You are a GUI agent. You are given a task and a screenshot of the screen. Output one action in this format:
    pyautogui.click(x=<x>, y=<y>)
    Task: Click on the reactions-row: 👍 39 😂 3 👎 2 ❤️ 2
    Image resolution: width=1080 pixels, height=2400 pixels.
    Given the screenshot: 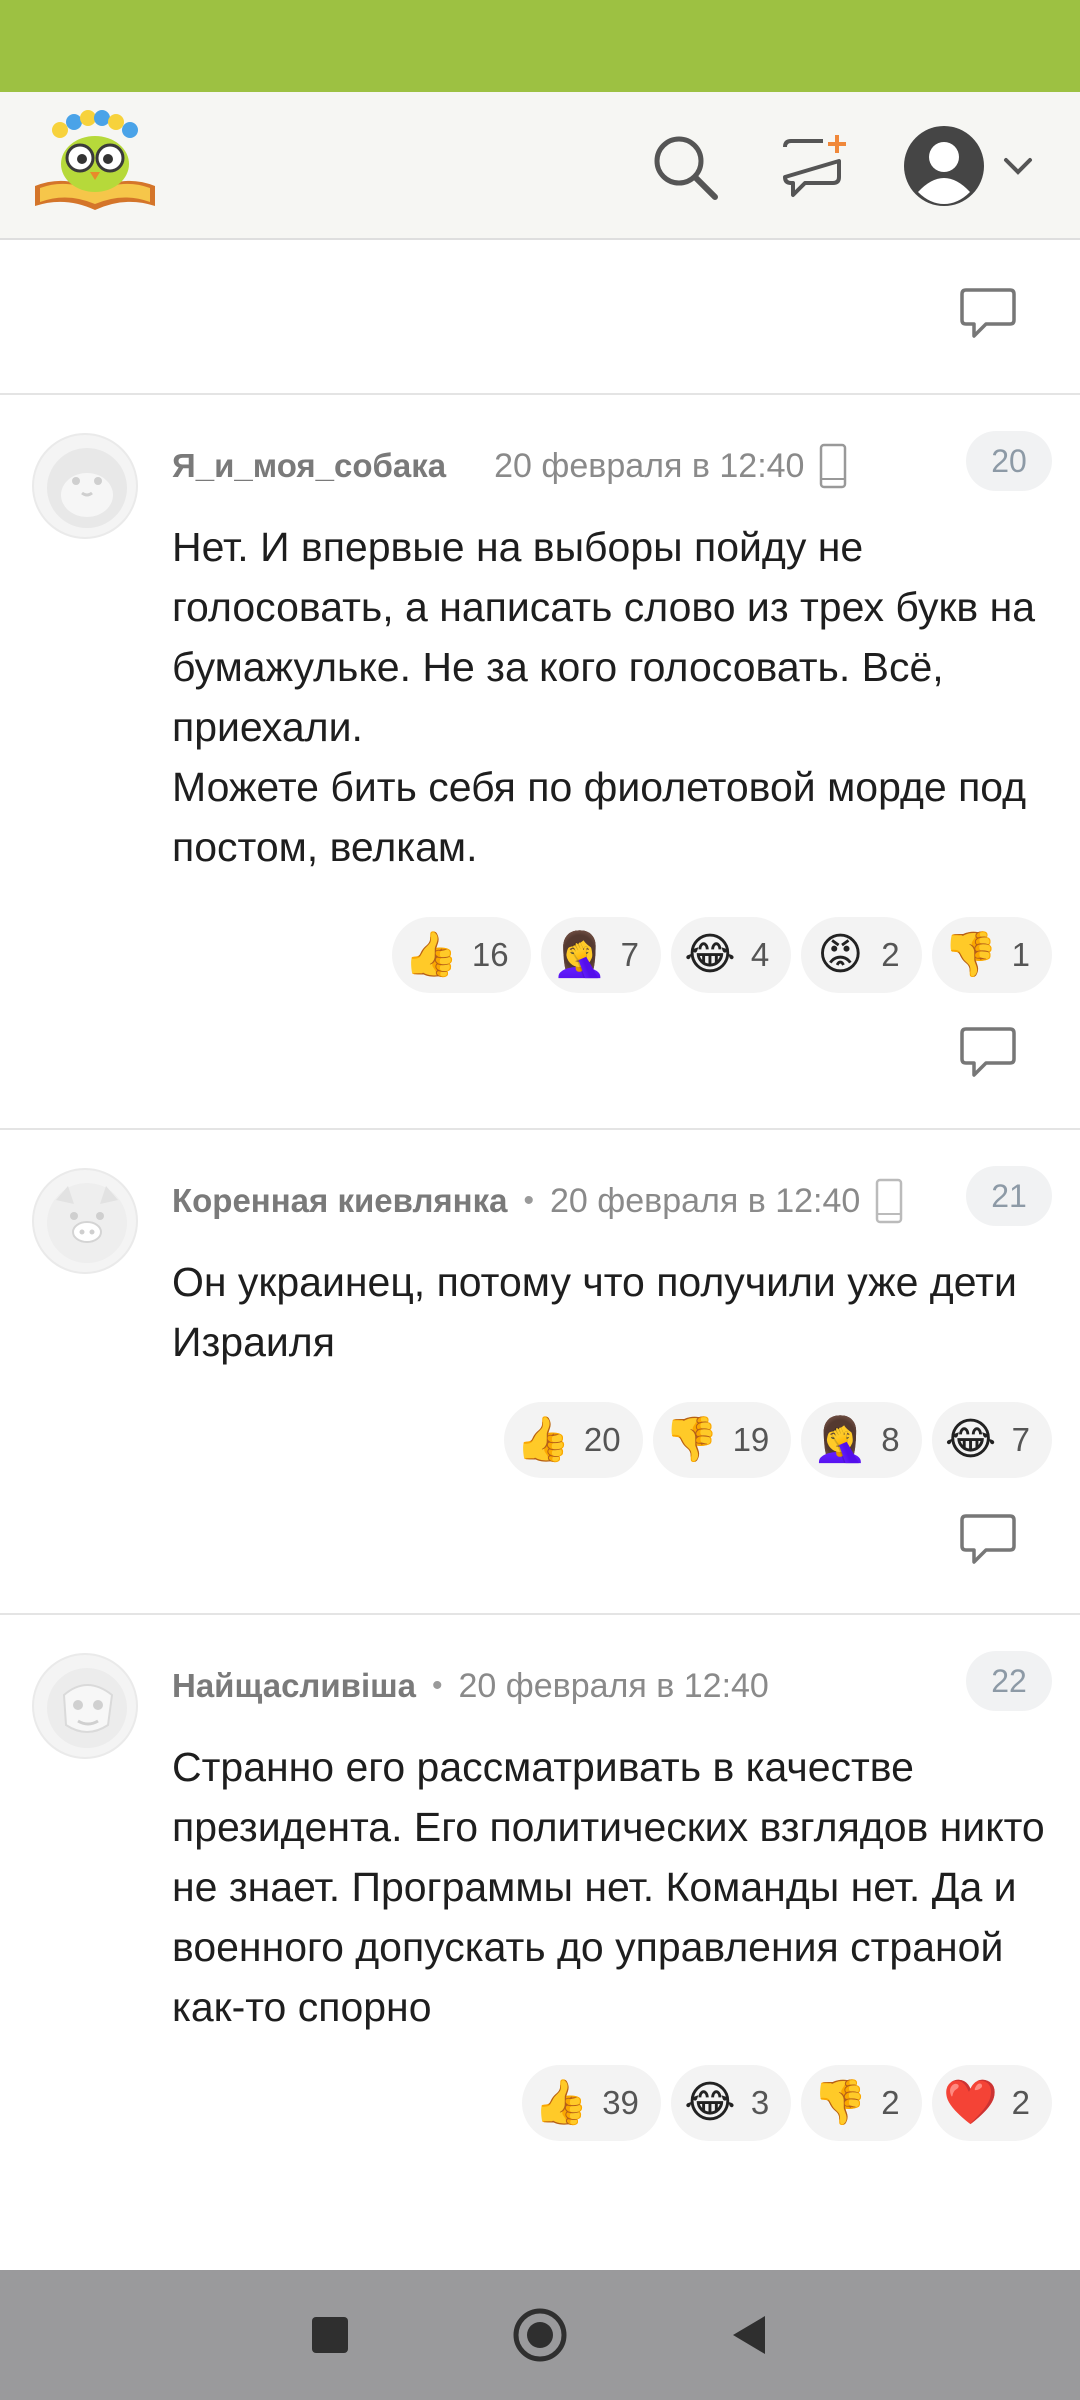 What is the action you would take?
    pyautogui.click(x=787, y=2103)
    